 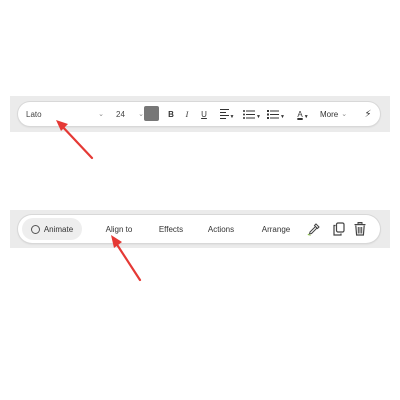 What do you see at coordinates (99, 201) in the screenshot?
I see `annotation-arrows` at bounding box center [99, 201].